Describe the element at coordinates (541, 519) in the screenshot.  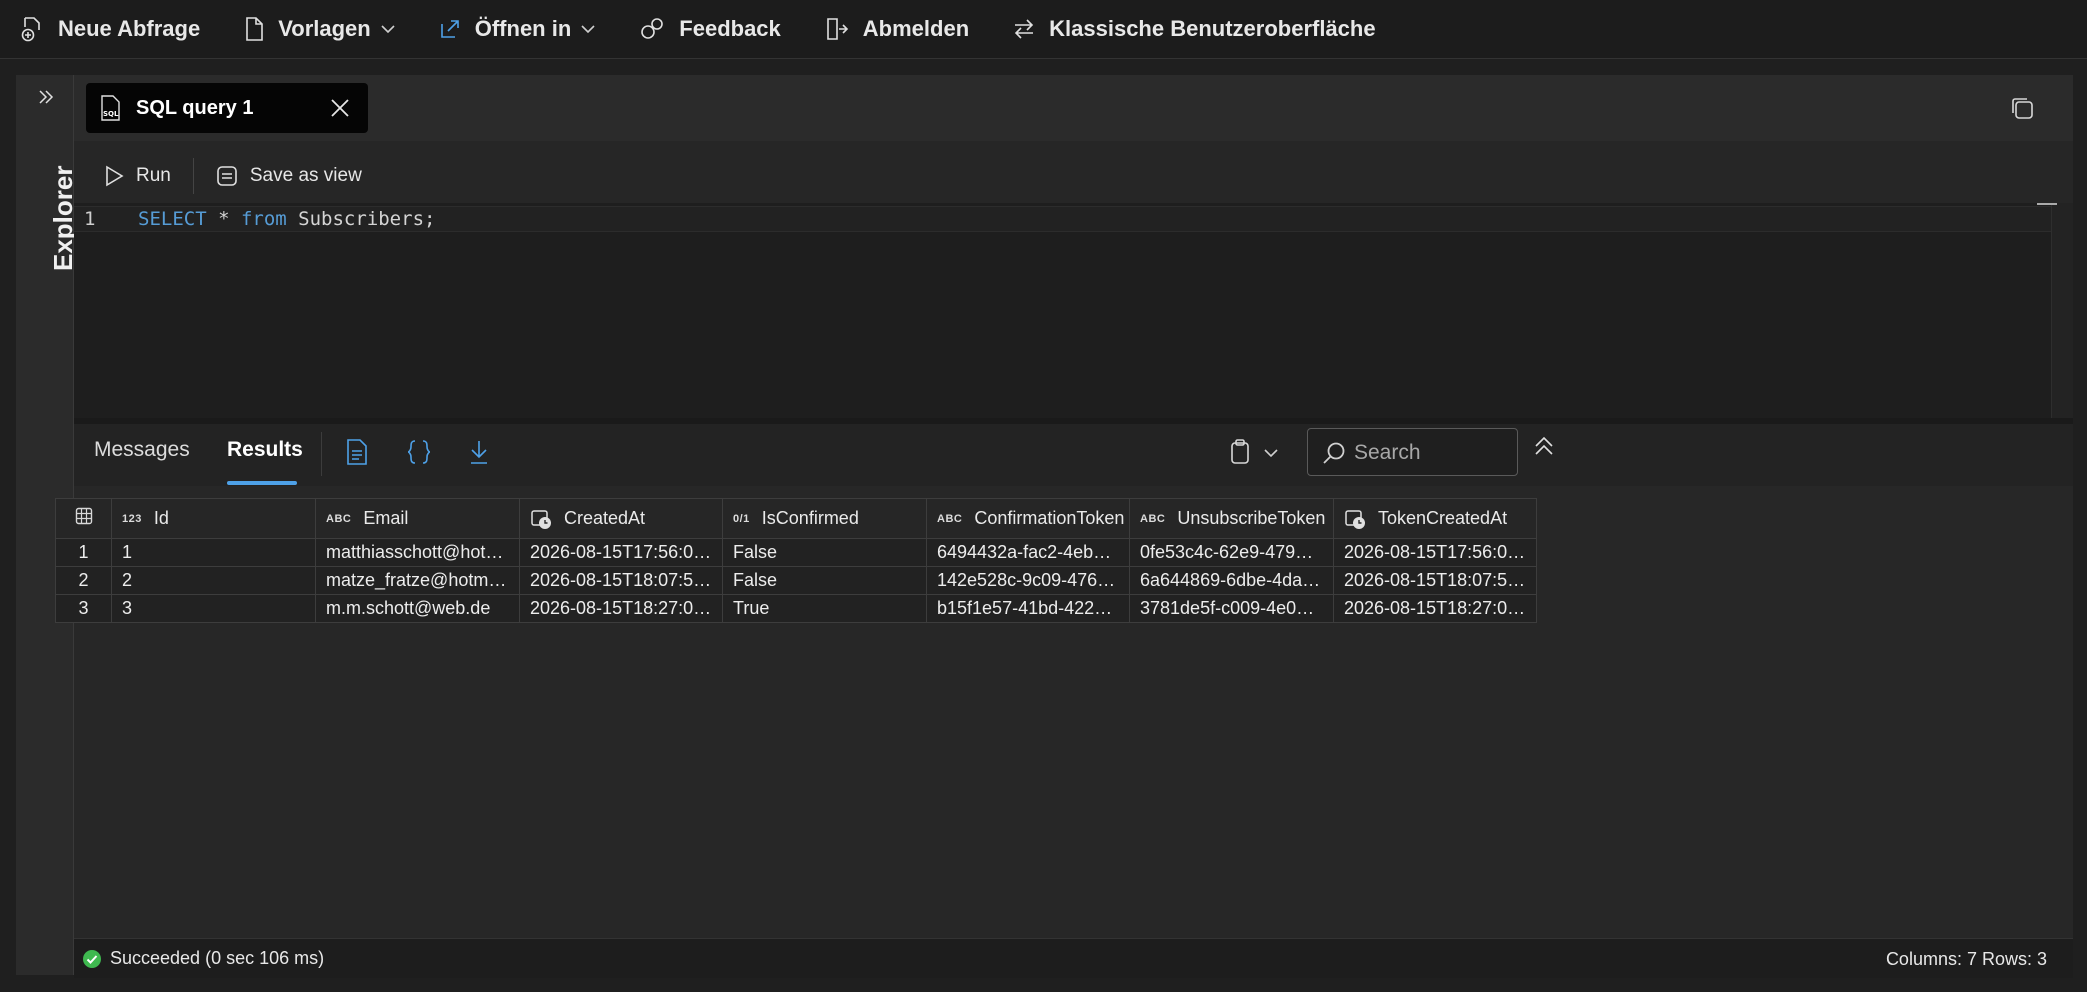
I see `datetime-type-icon` at that location.